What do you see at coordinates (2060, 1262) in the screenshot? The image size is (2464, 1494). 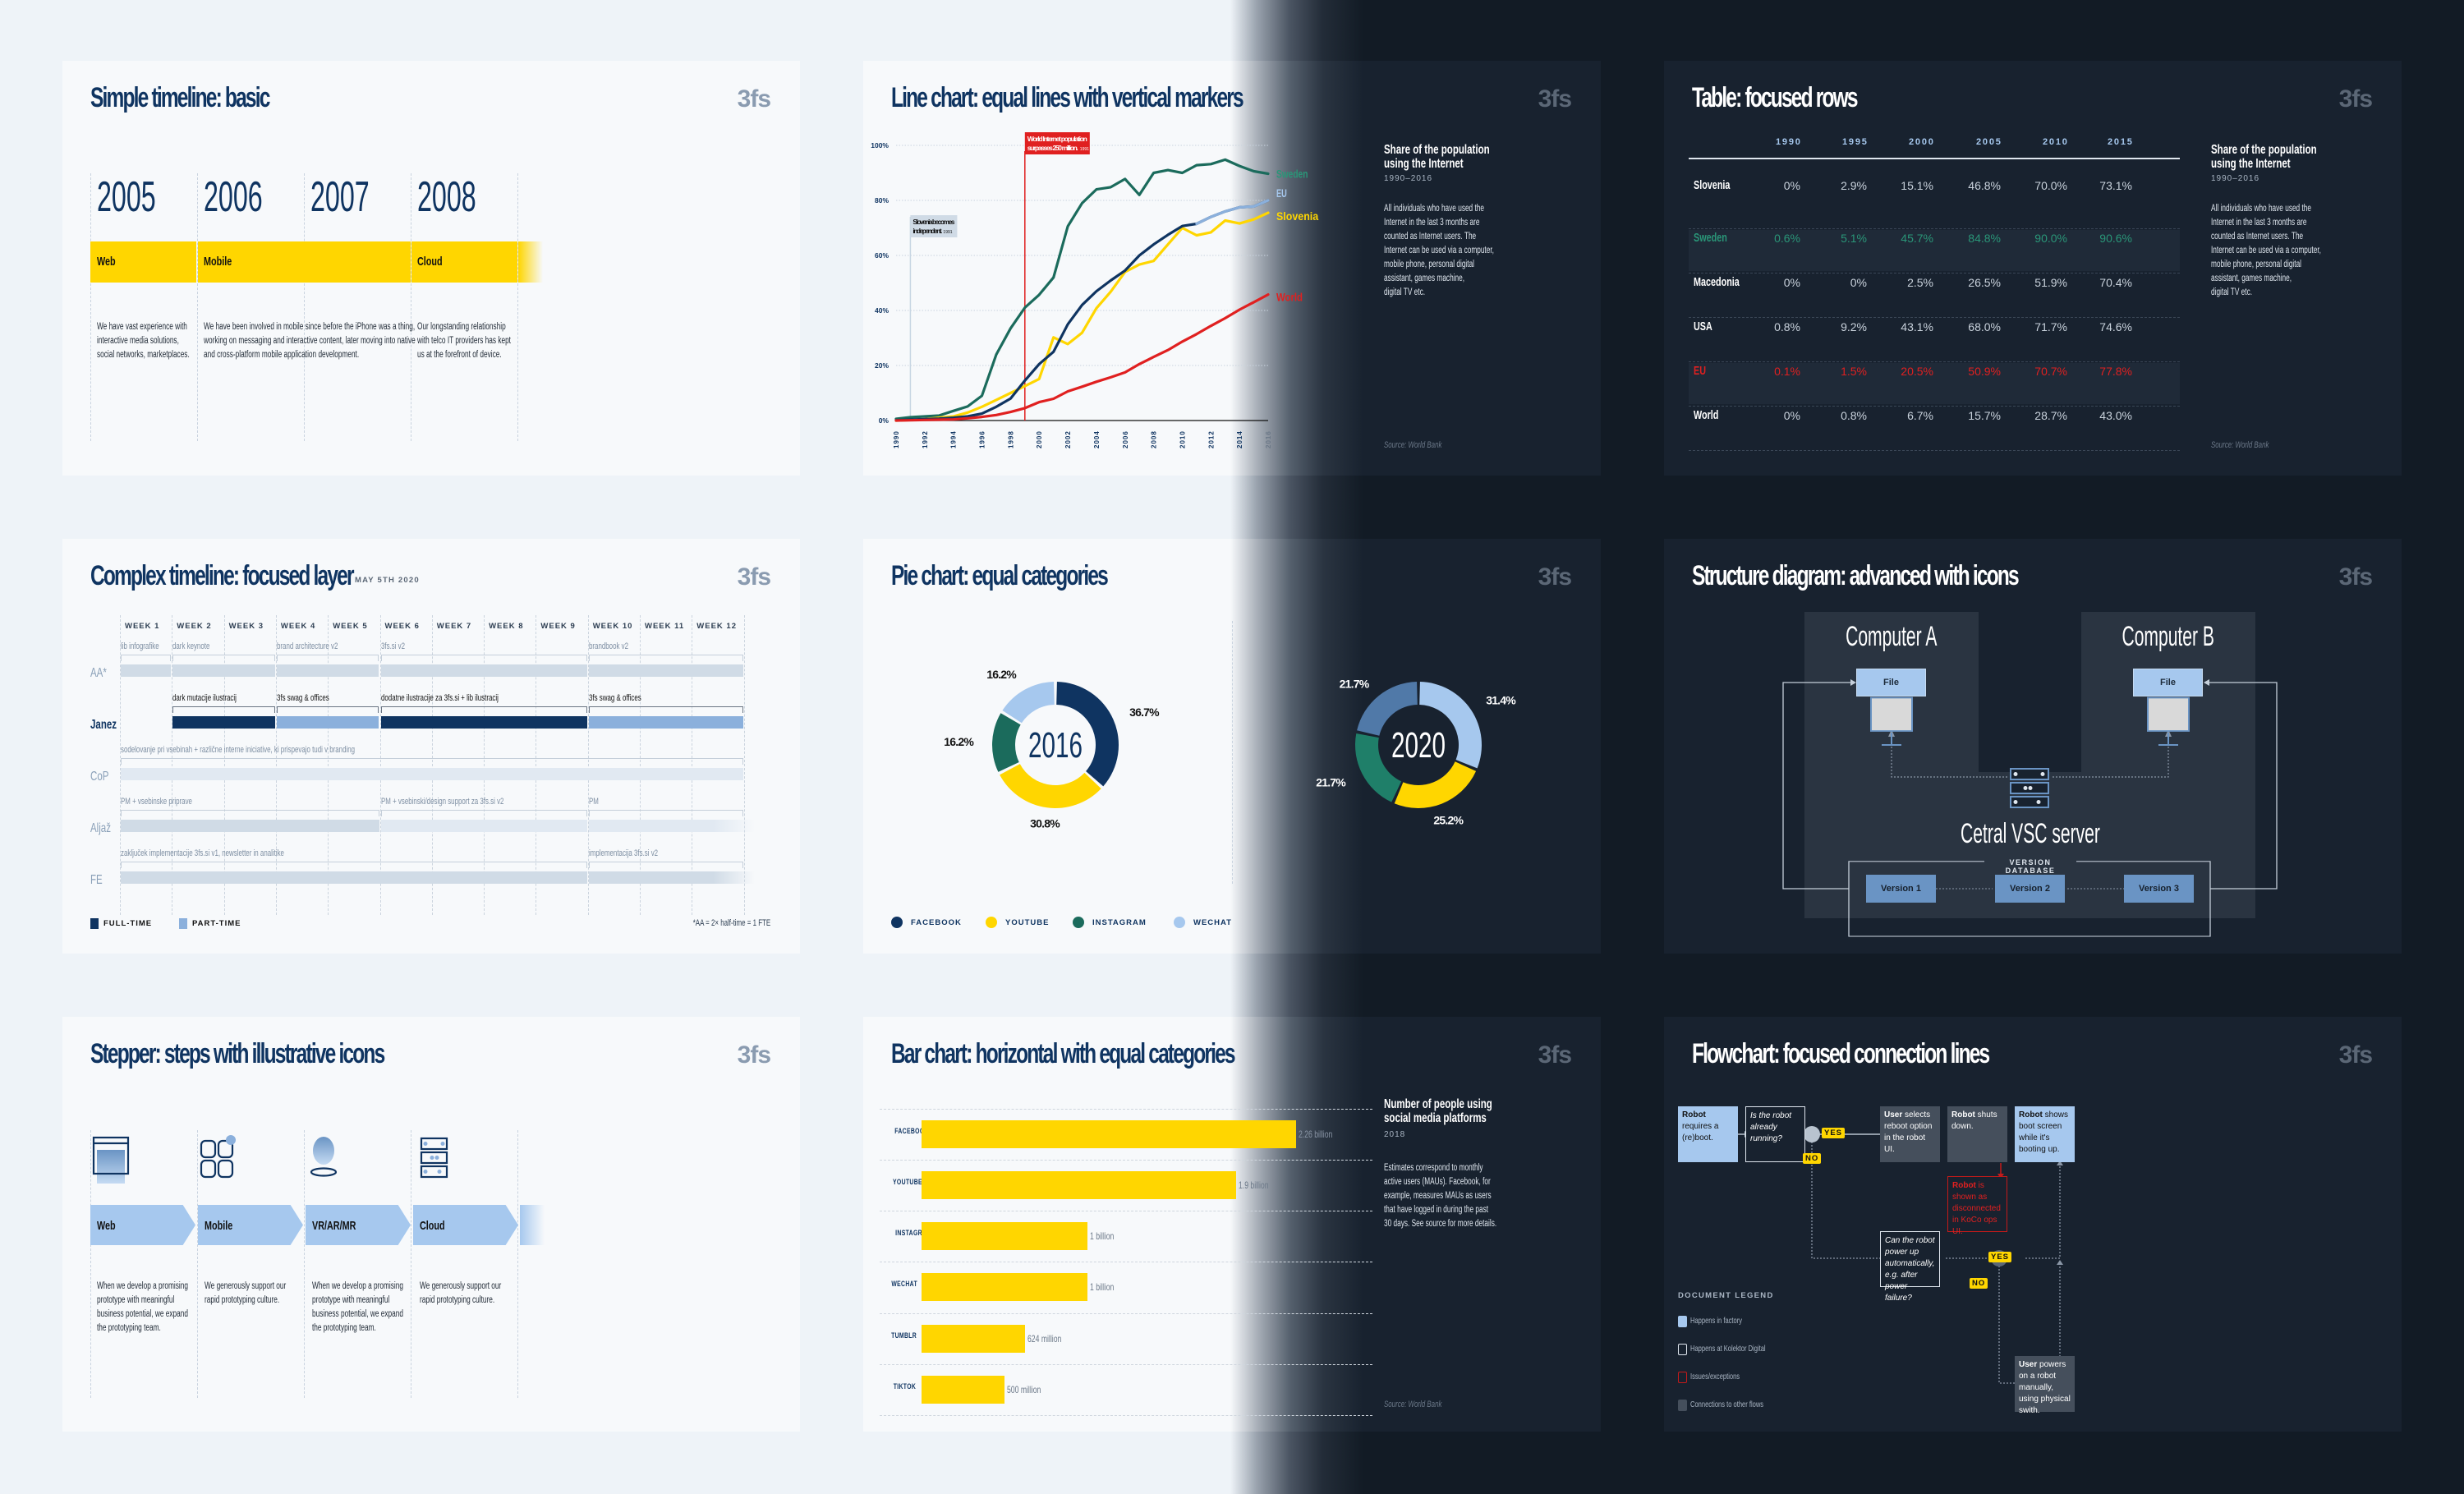 I see `arrow-head` at bounding box center [2060, 1262].